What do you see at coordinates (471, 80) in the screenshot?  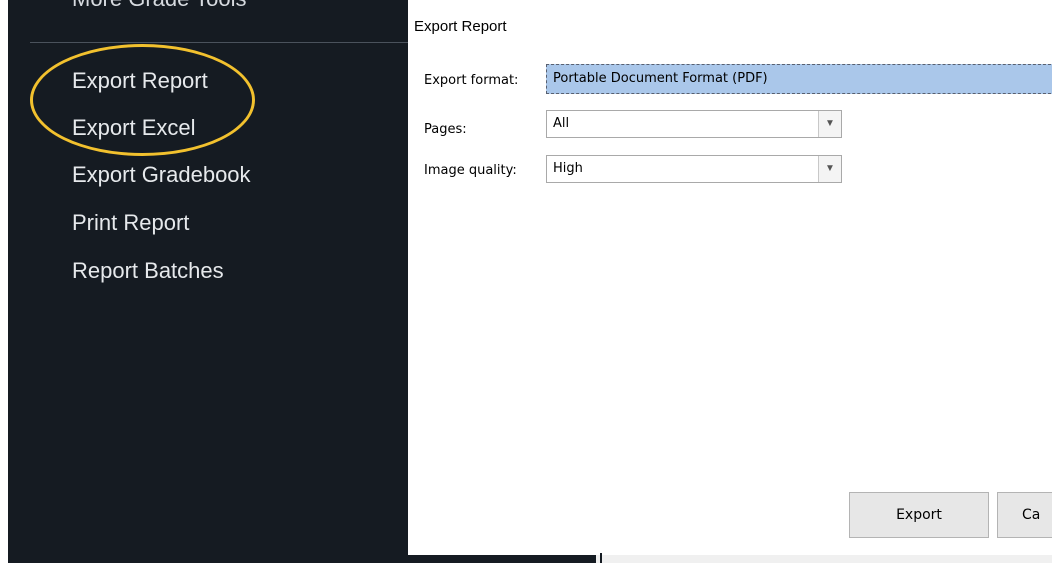 I see `export-format-label: Export format:` at bounding box center [471, 80].